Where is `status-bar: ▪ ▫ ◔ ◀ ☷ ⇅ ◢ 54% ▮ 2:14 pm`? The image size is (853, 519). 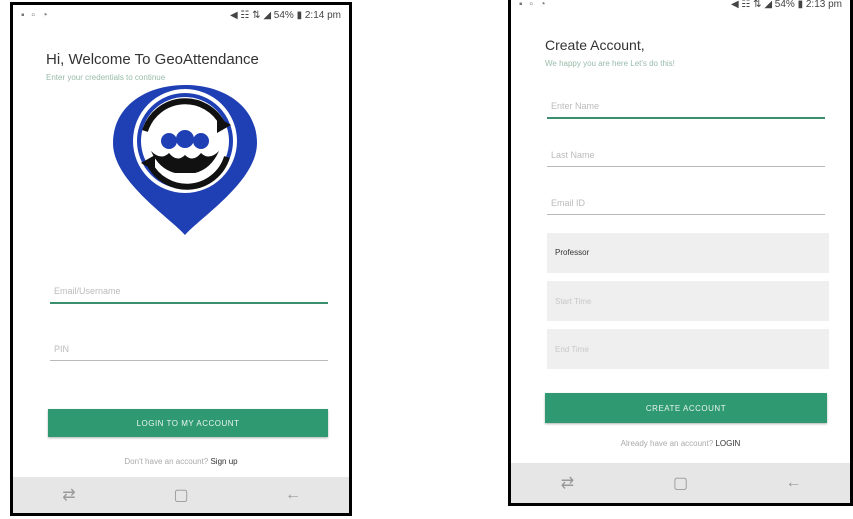
status-bar: ▪ ▫ ◔ ◀ ☷ ⇅ ◢ 54% ▮ 2:14 pm is located at coordinates (181, 16).